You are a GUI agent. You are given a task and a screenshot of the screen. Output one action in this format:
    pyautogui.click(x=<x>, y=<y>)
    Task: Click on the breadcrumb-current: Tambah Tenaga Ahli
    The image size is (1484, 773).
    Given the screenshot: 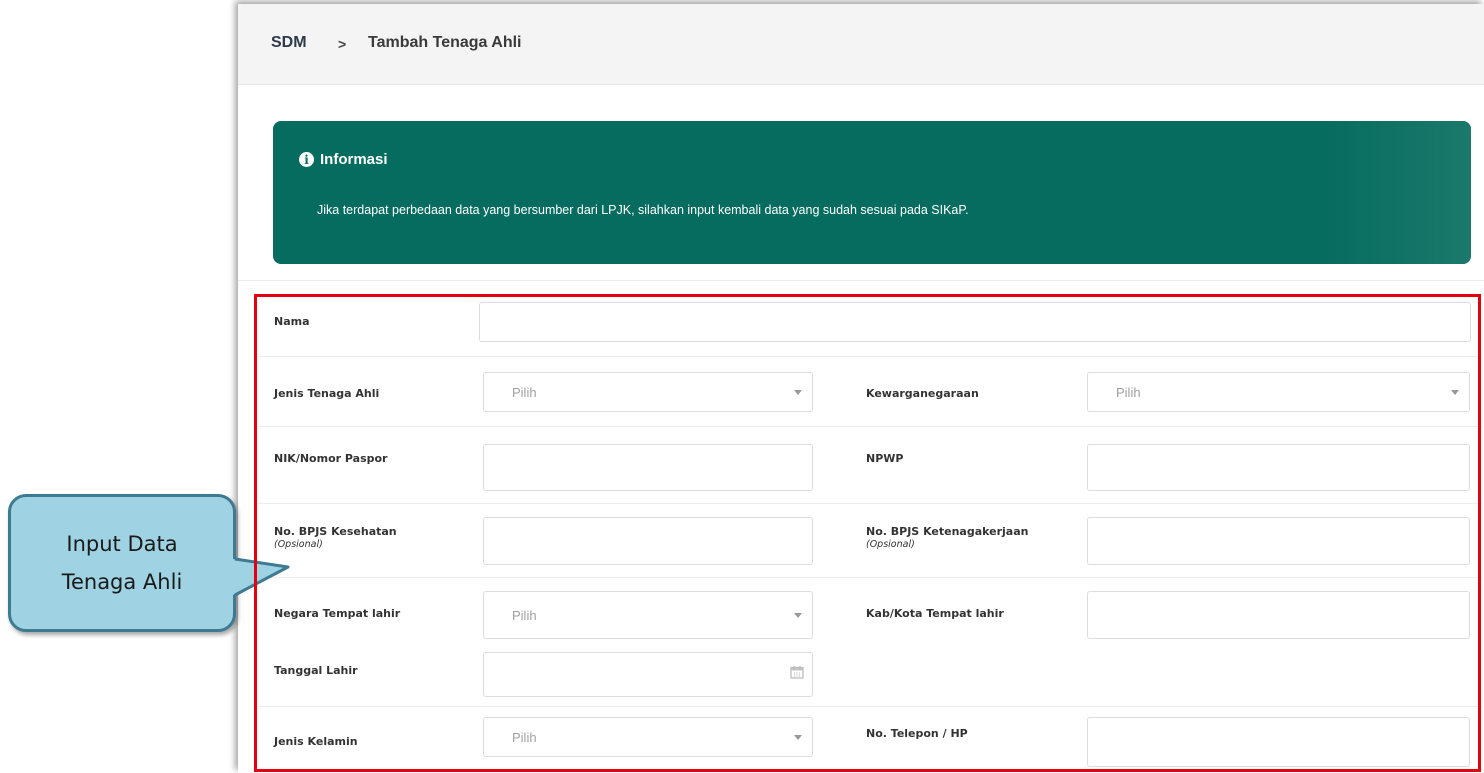 What is the action you would take?
    pyautogui.click(x=445, y=42)
    